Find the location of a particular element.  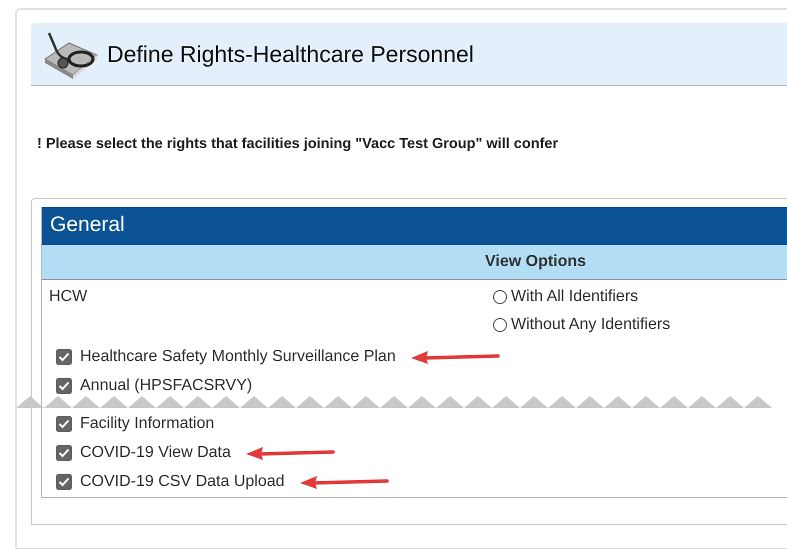

checkbox-option: Annual (HPSFACSRVY) is located at coordinates (154, 386).